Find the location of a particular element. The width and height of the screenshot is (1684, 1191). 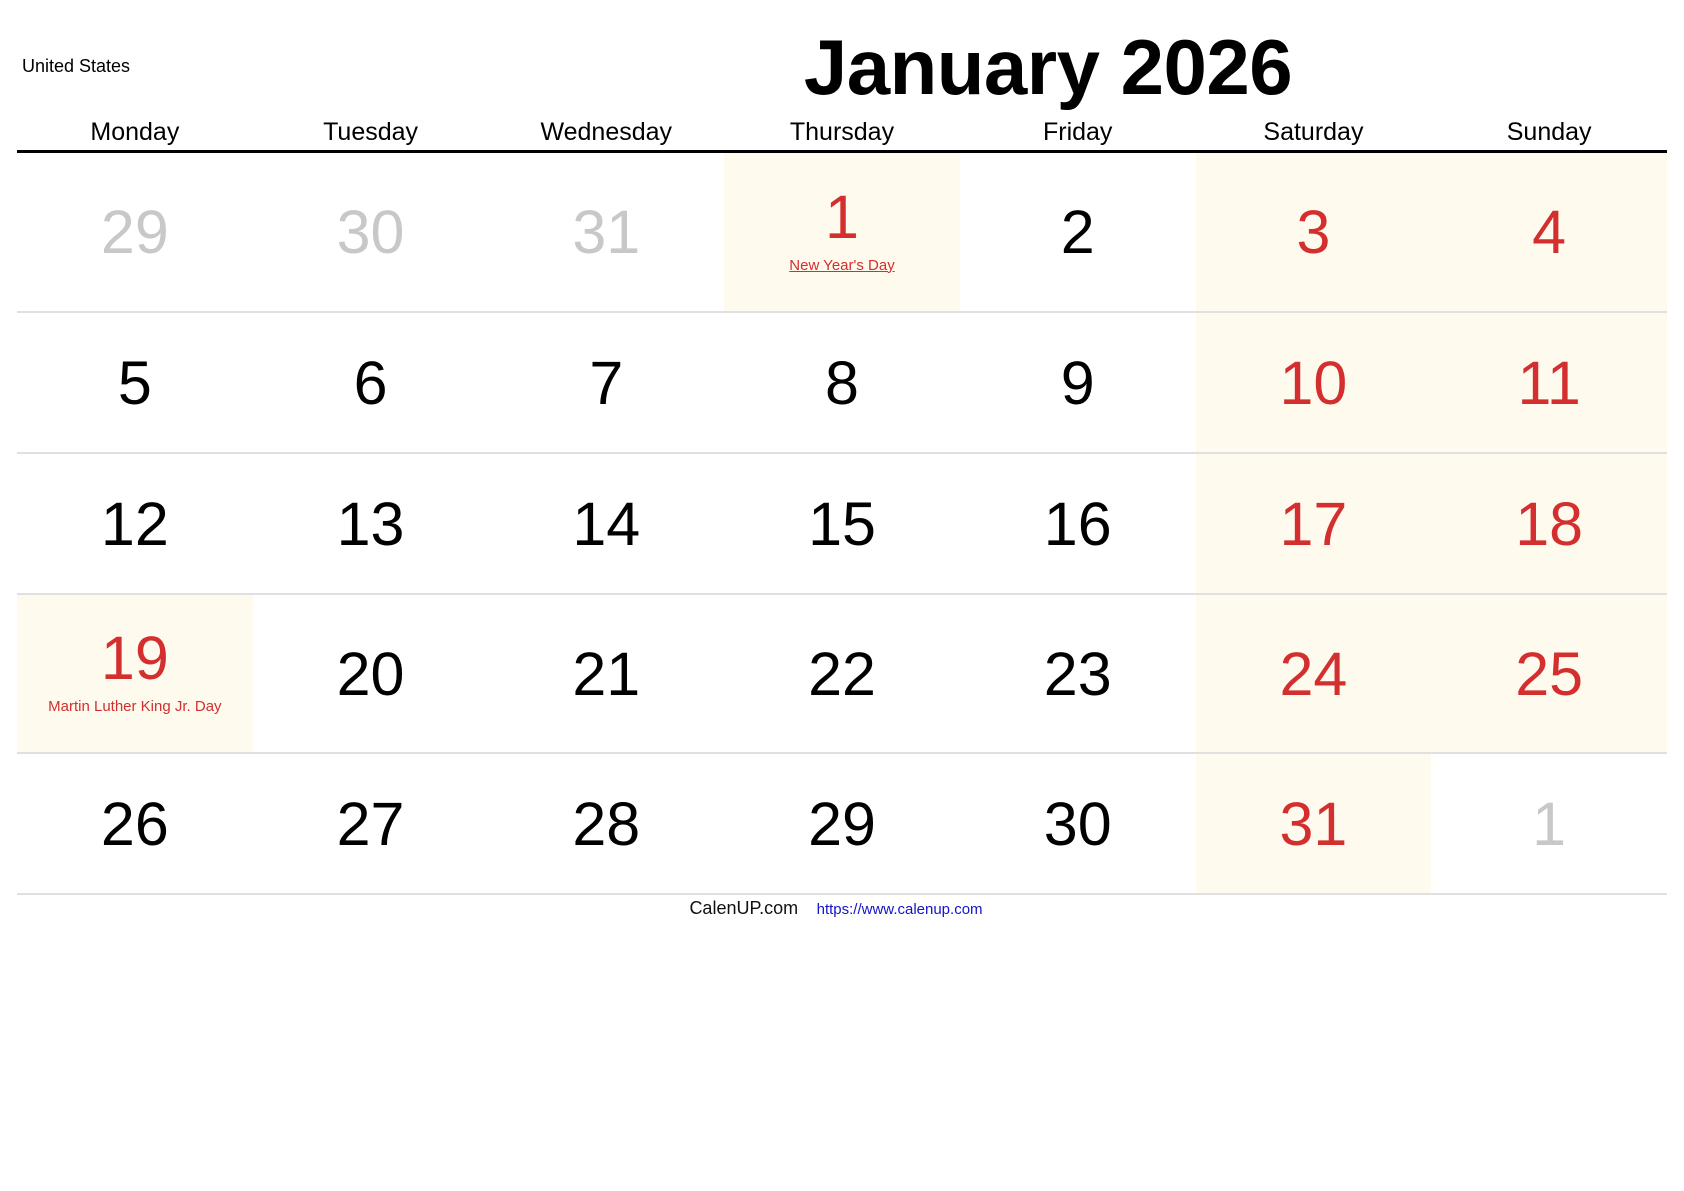

day-number: 26 is located at coordinates (134, 823).